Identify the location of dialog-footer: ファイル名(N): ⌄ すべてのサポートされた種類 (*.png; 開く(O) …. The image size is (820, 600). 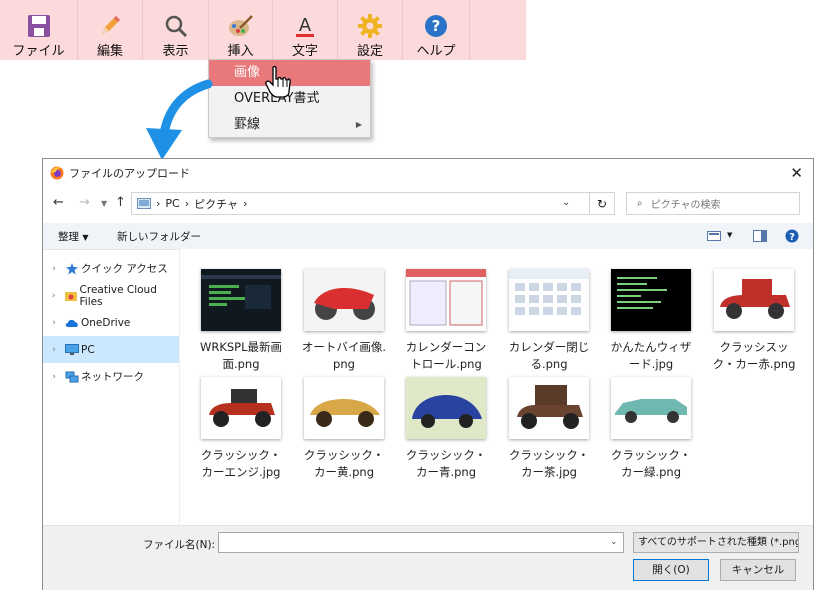
(428, 557).